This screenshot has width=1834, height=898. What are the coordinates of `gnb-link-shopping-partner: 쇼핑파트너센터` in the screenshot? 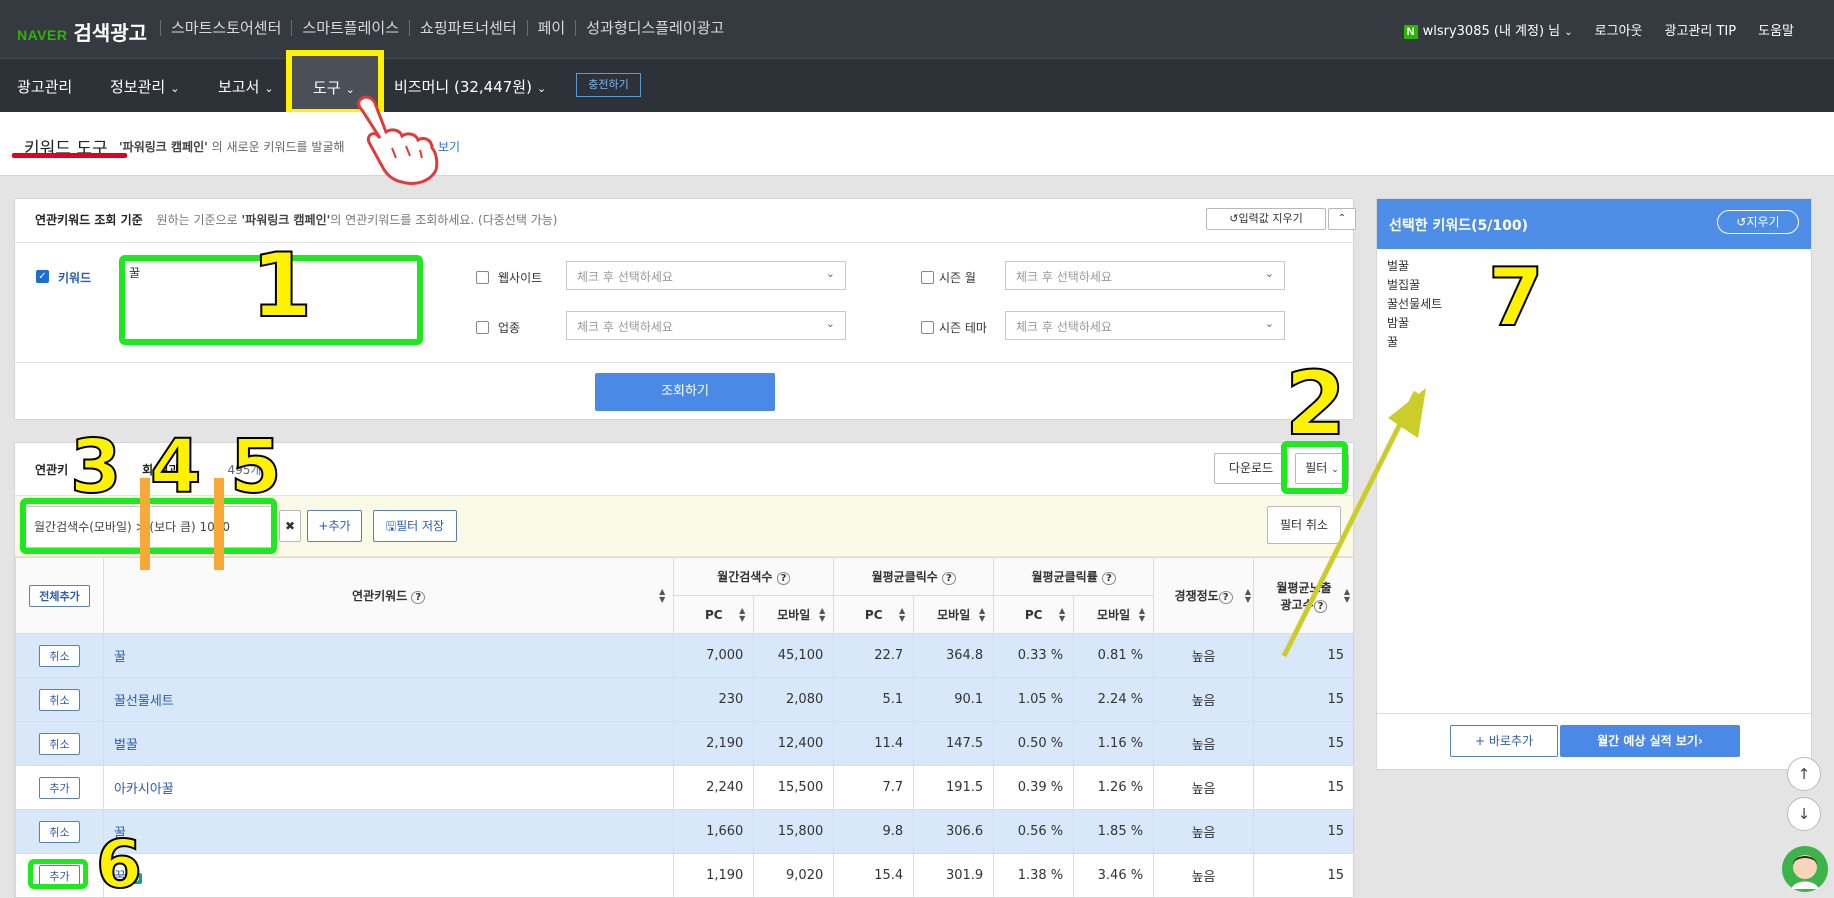 It's located at (468, 28).